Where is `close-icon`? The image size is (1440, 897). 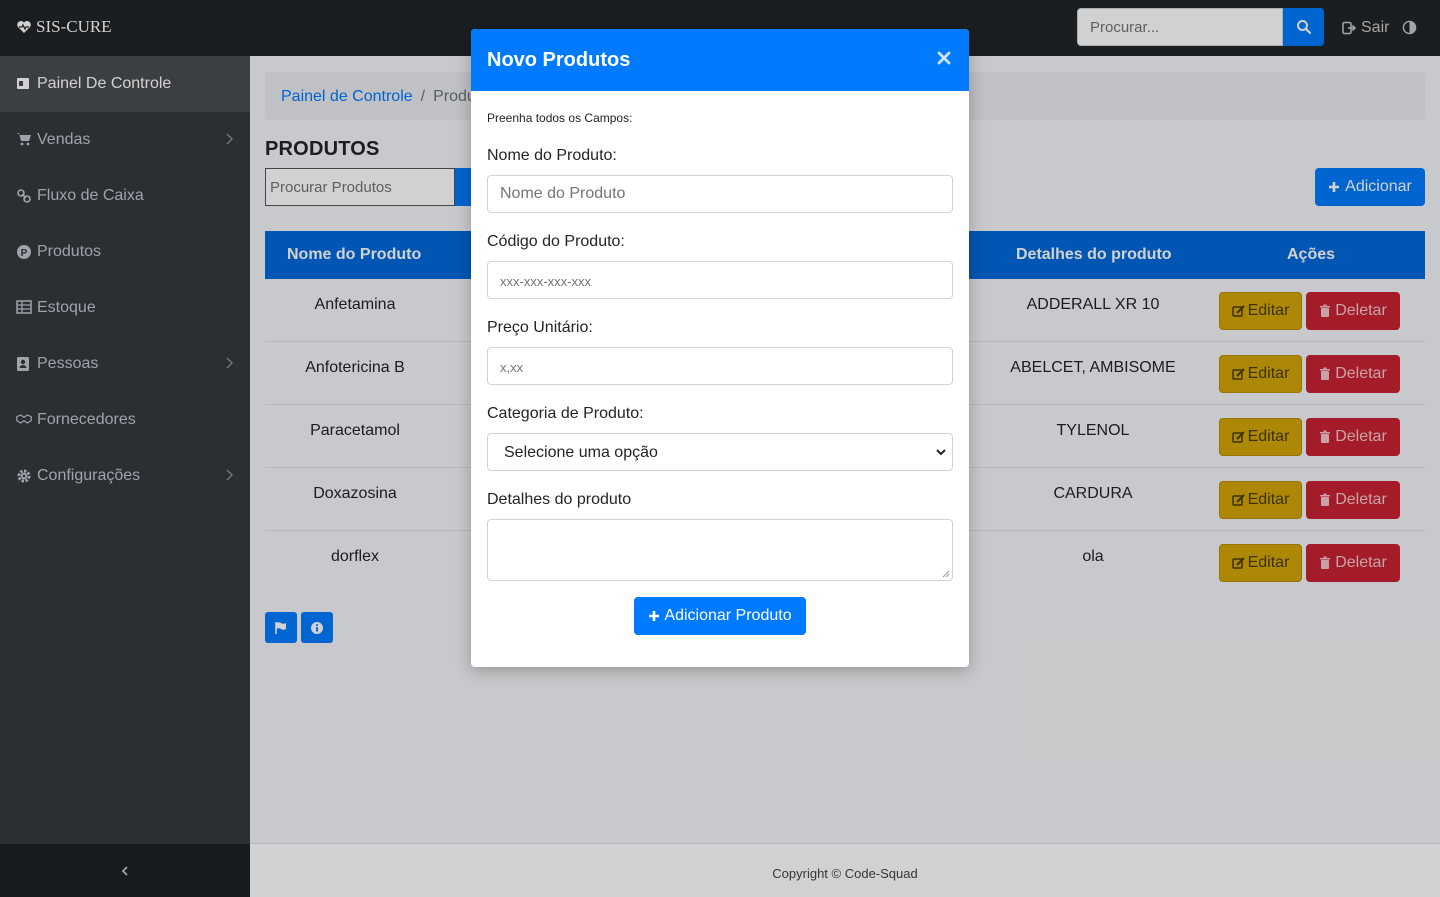
close-icon is located at coordinates (944, 58).